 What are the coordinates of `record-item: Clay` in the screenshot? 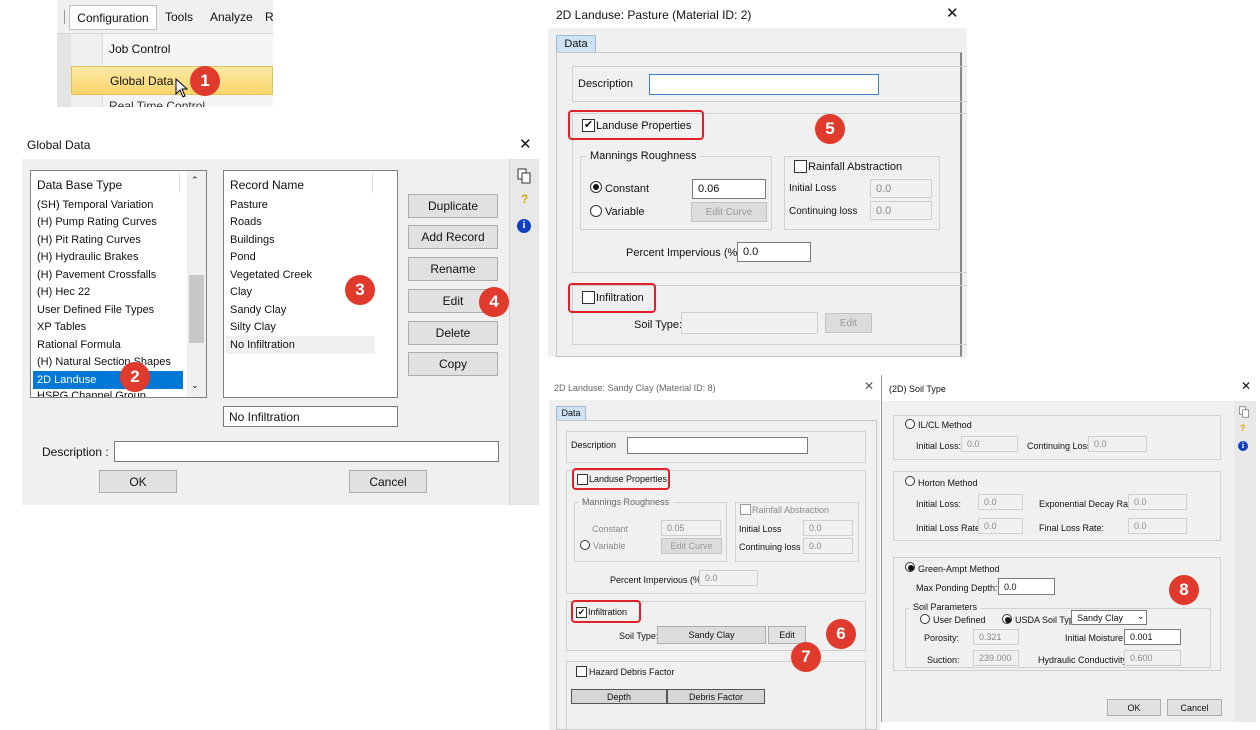 It's located at (241, 292).